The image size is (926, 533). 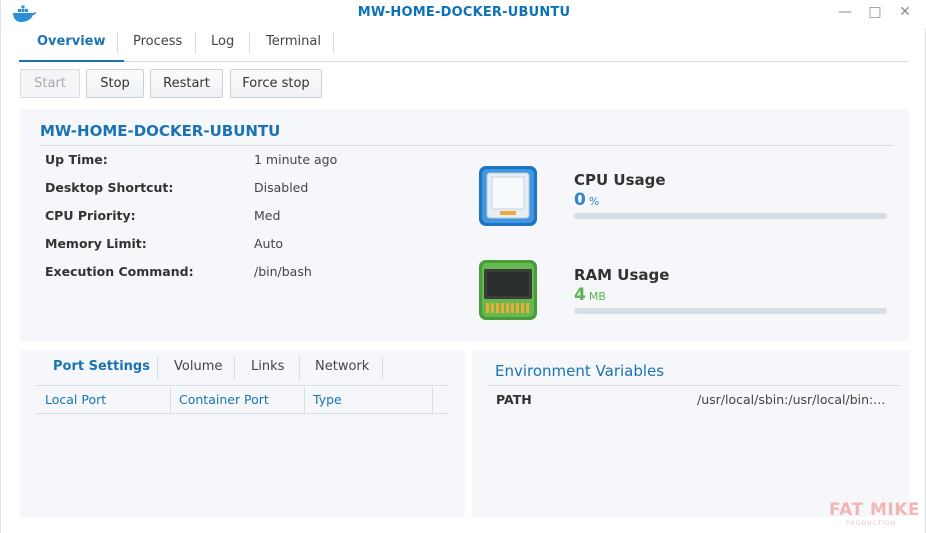 What do you see at coordinates (101, 366) in the screenshot?
I see `tab-port-settings: Port Settings` at bounding box center [101, 366].